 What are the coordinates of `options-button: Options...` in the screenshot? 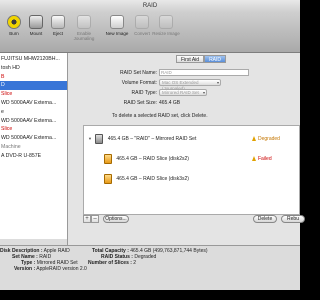 It's located at (116, 219).